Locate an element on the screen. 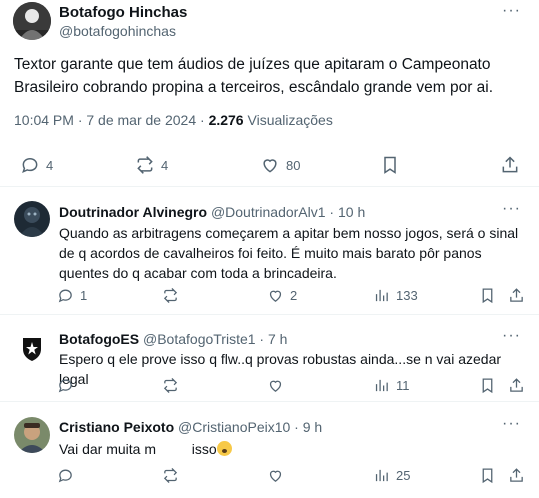  reply-author: BotafogoES @BotafogoTriste1 · 7 h is located at coordinates (173, 339).